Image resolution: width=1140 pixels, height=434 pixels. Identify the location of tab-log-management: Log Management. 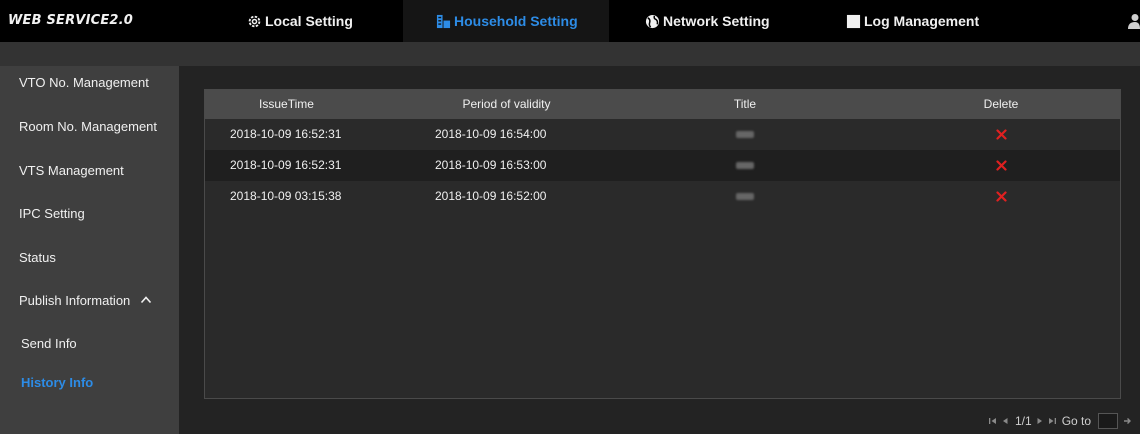
(912, 21).